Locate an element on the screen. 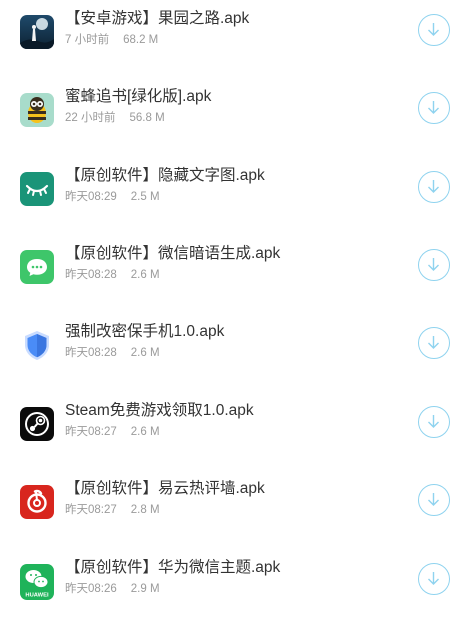 The width and height of the screenshot is (472, 635). huawei-label: HUAWEI is located at coordinates (37, 596).